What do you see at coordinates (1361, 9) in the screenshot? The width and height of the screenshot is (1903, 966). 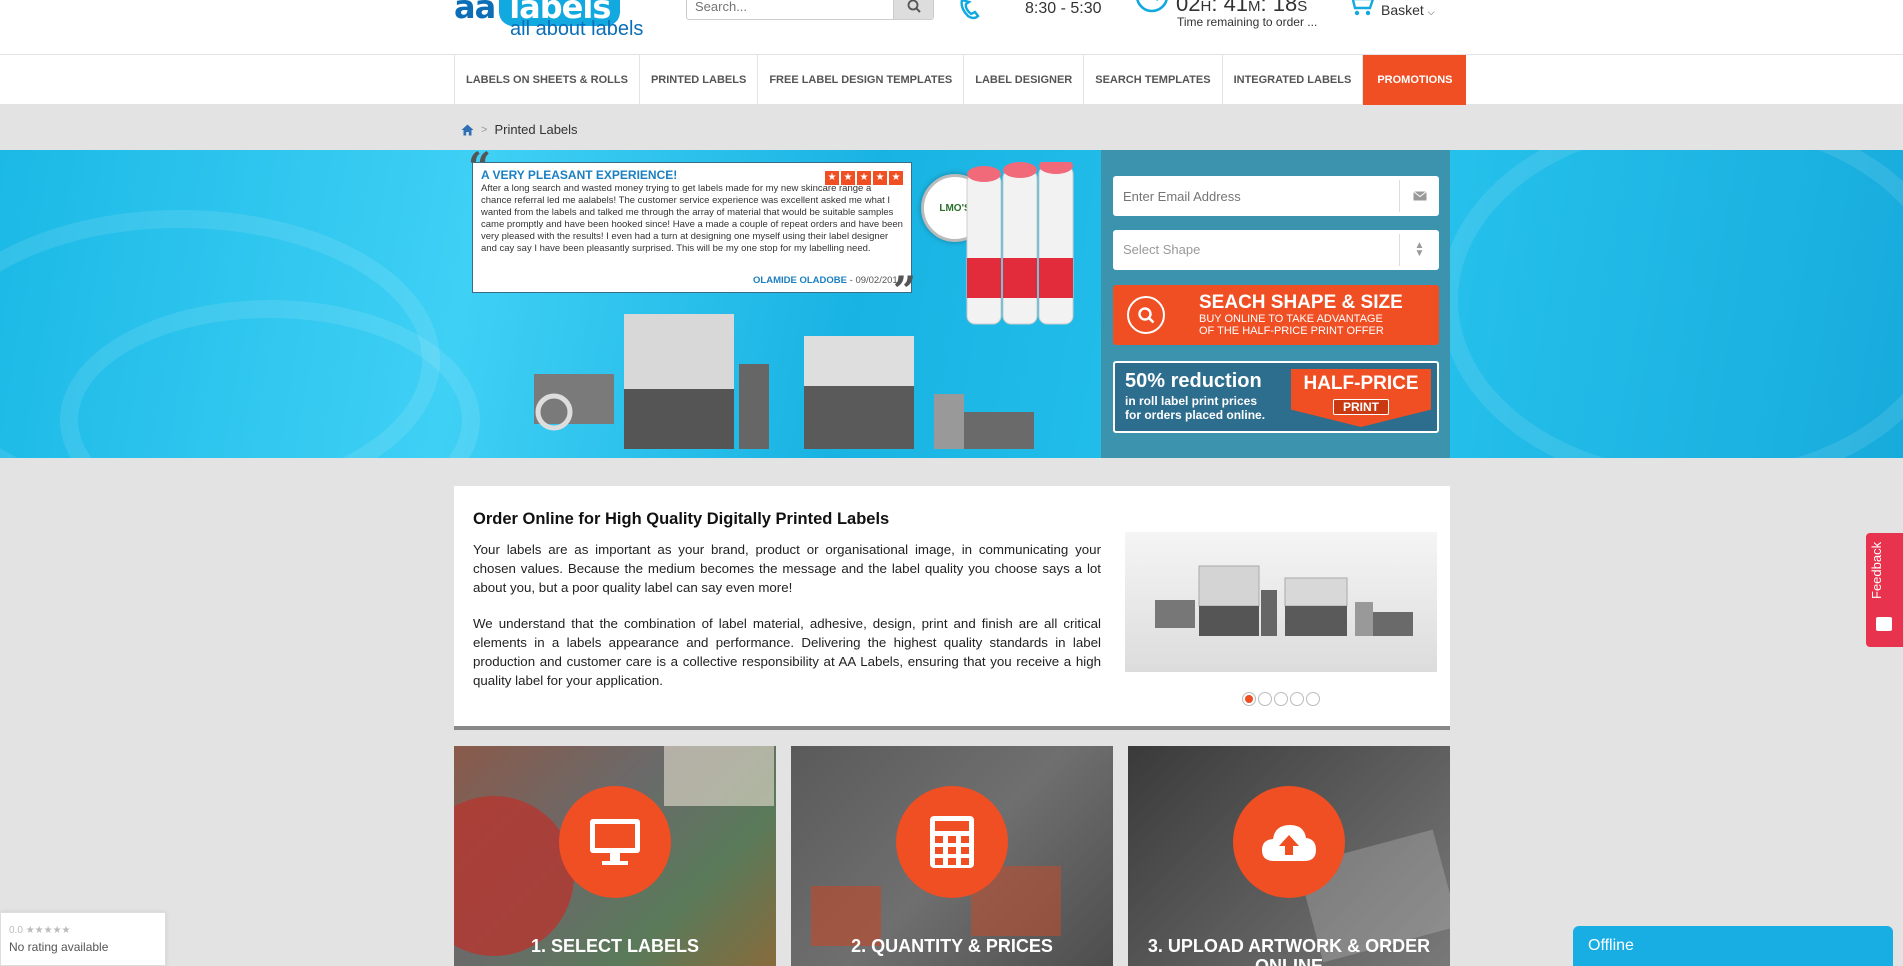 I see `cart-icon` at bounding box center [1361, 9].